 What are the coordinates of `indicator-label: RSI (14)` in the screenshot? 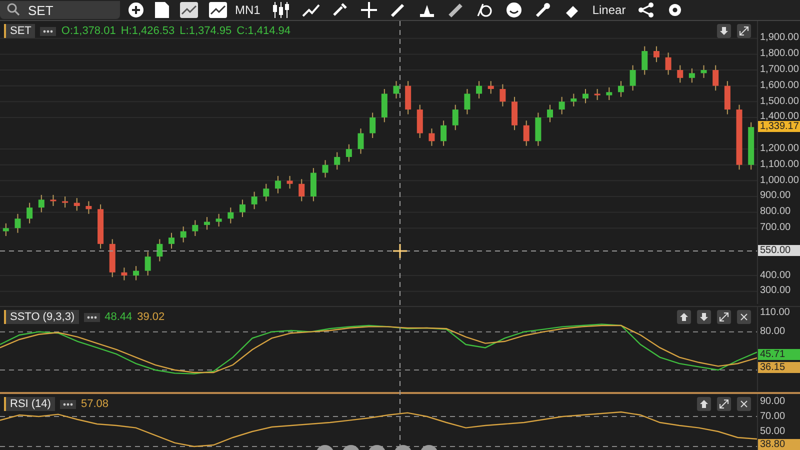 It's located at (29, 404).